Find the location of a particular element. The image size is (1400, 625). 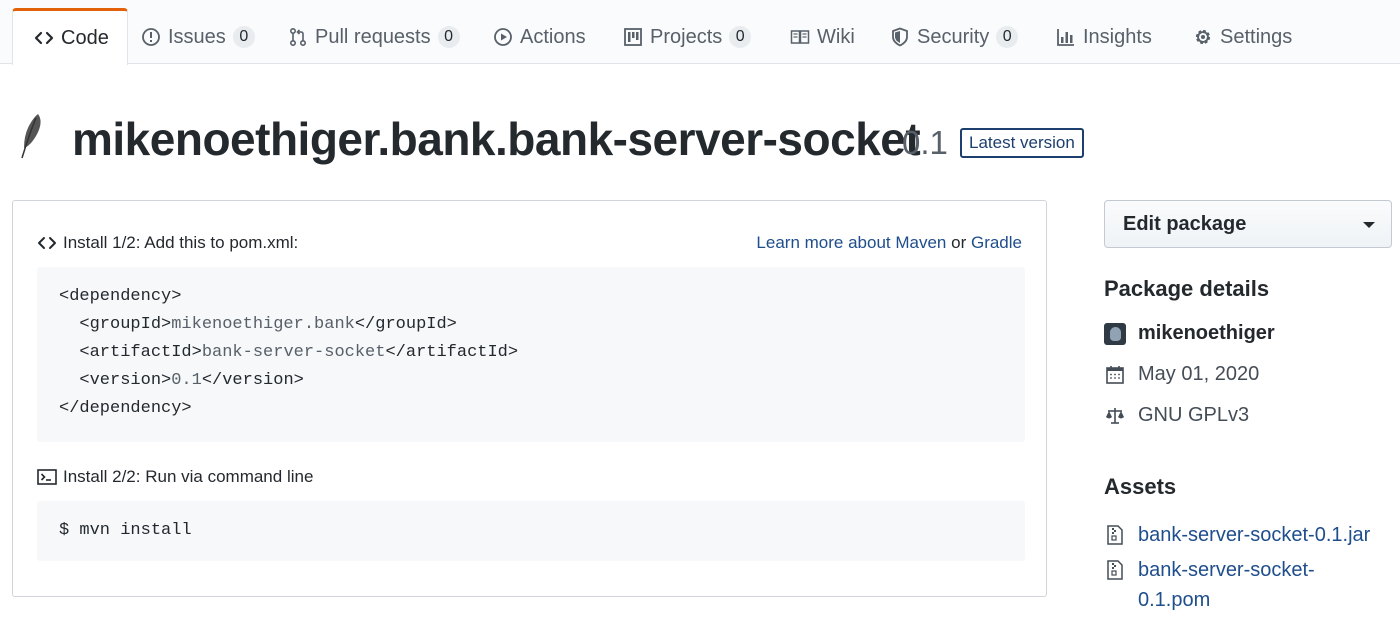

install-step-1-header: Install 1/2: Add this to pom.xml: is located at coordinates (167, 243).